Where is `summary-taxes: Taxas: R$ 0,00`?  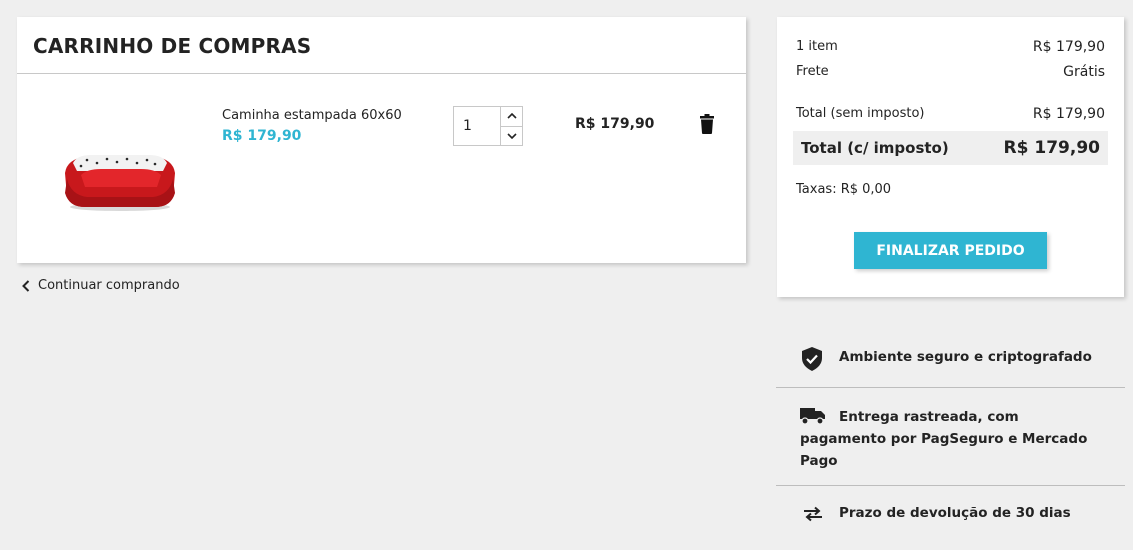 summary-taxes: Taxas: R$ 0,00 is located at coordinates (844, 189).